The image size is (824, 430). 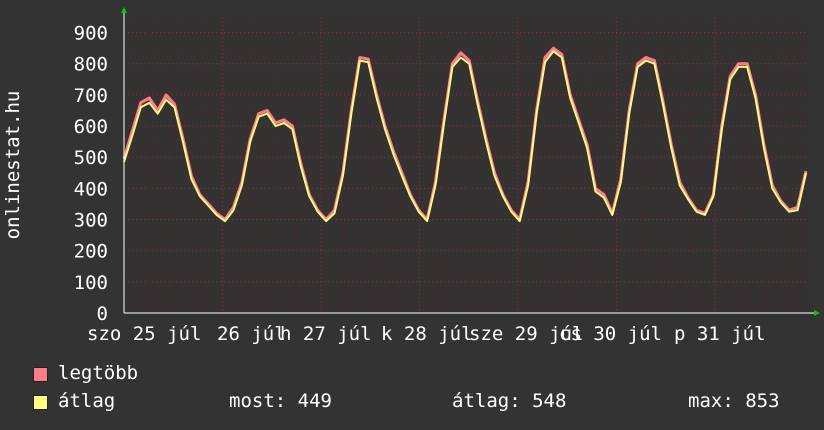 I want to click on y-tick-label: 700, so click(x=91, y=96).